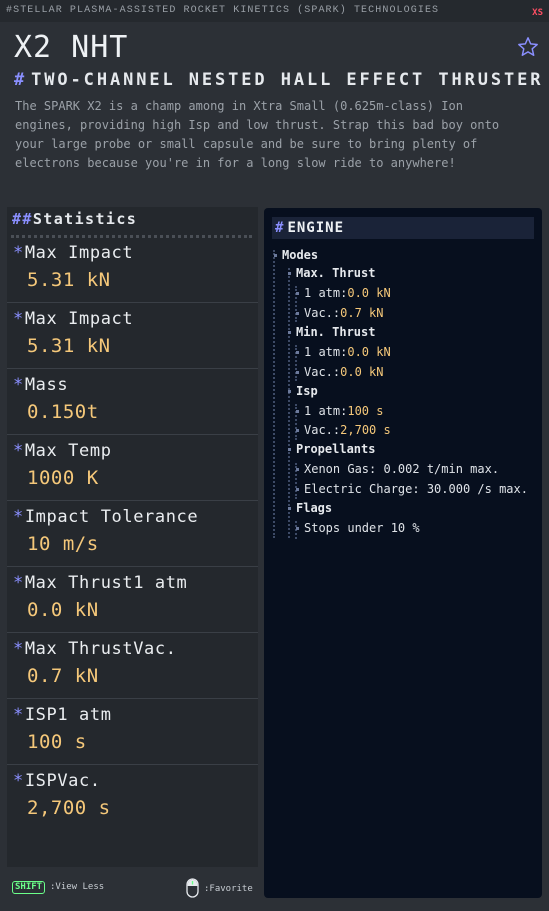 Image resolution: width=549 pixels, height=911 pixels. What do you see at coordinates (69, 808) in the screenshot?
I see `stat-value: 2,700 s` at bounding box center [69, 808].